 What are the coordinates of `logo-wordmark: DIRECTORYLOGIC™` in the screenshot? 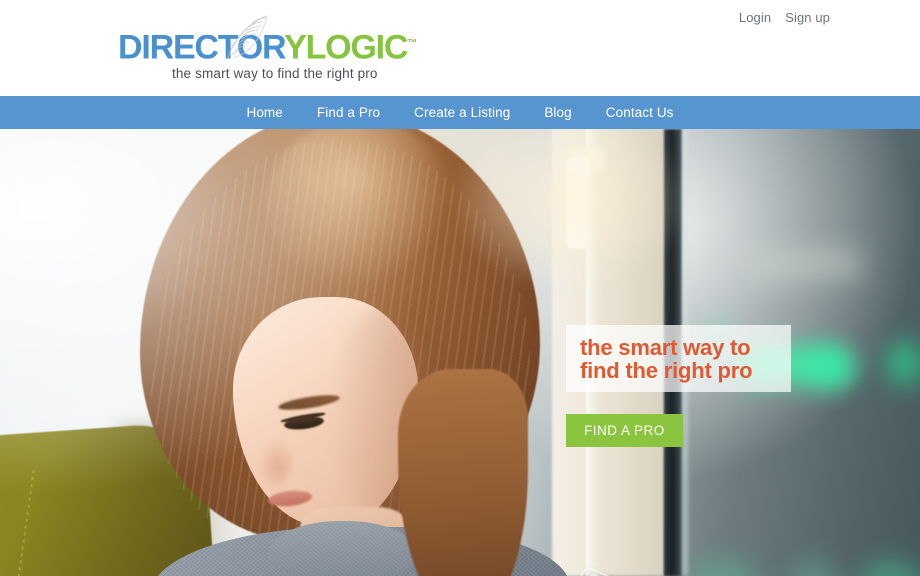 It's located at (267, 40).